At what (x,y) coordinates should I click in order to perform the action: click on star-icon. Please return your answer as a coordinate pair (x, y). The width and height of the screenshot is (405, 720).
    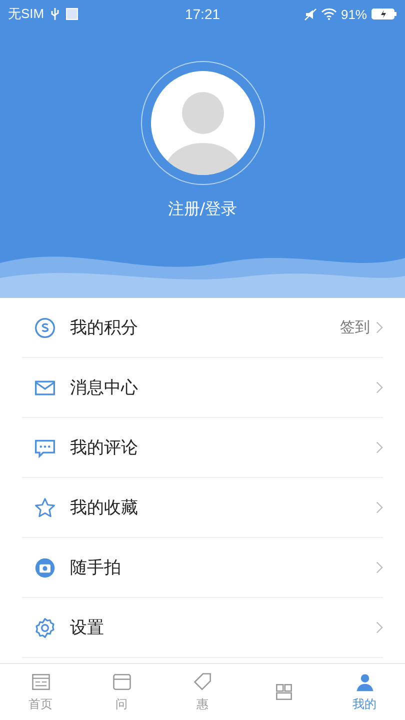
    Looking at the image, I should click on (45, 507).